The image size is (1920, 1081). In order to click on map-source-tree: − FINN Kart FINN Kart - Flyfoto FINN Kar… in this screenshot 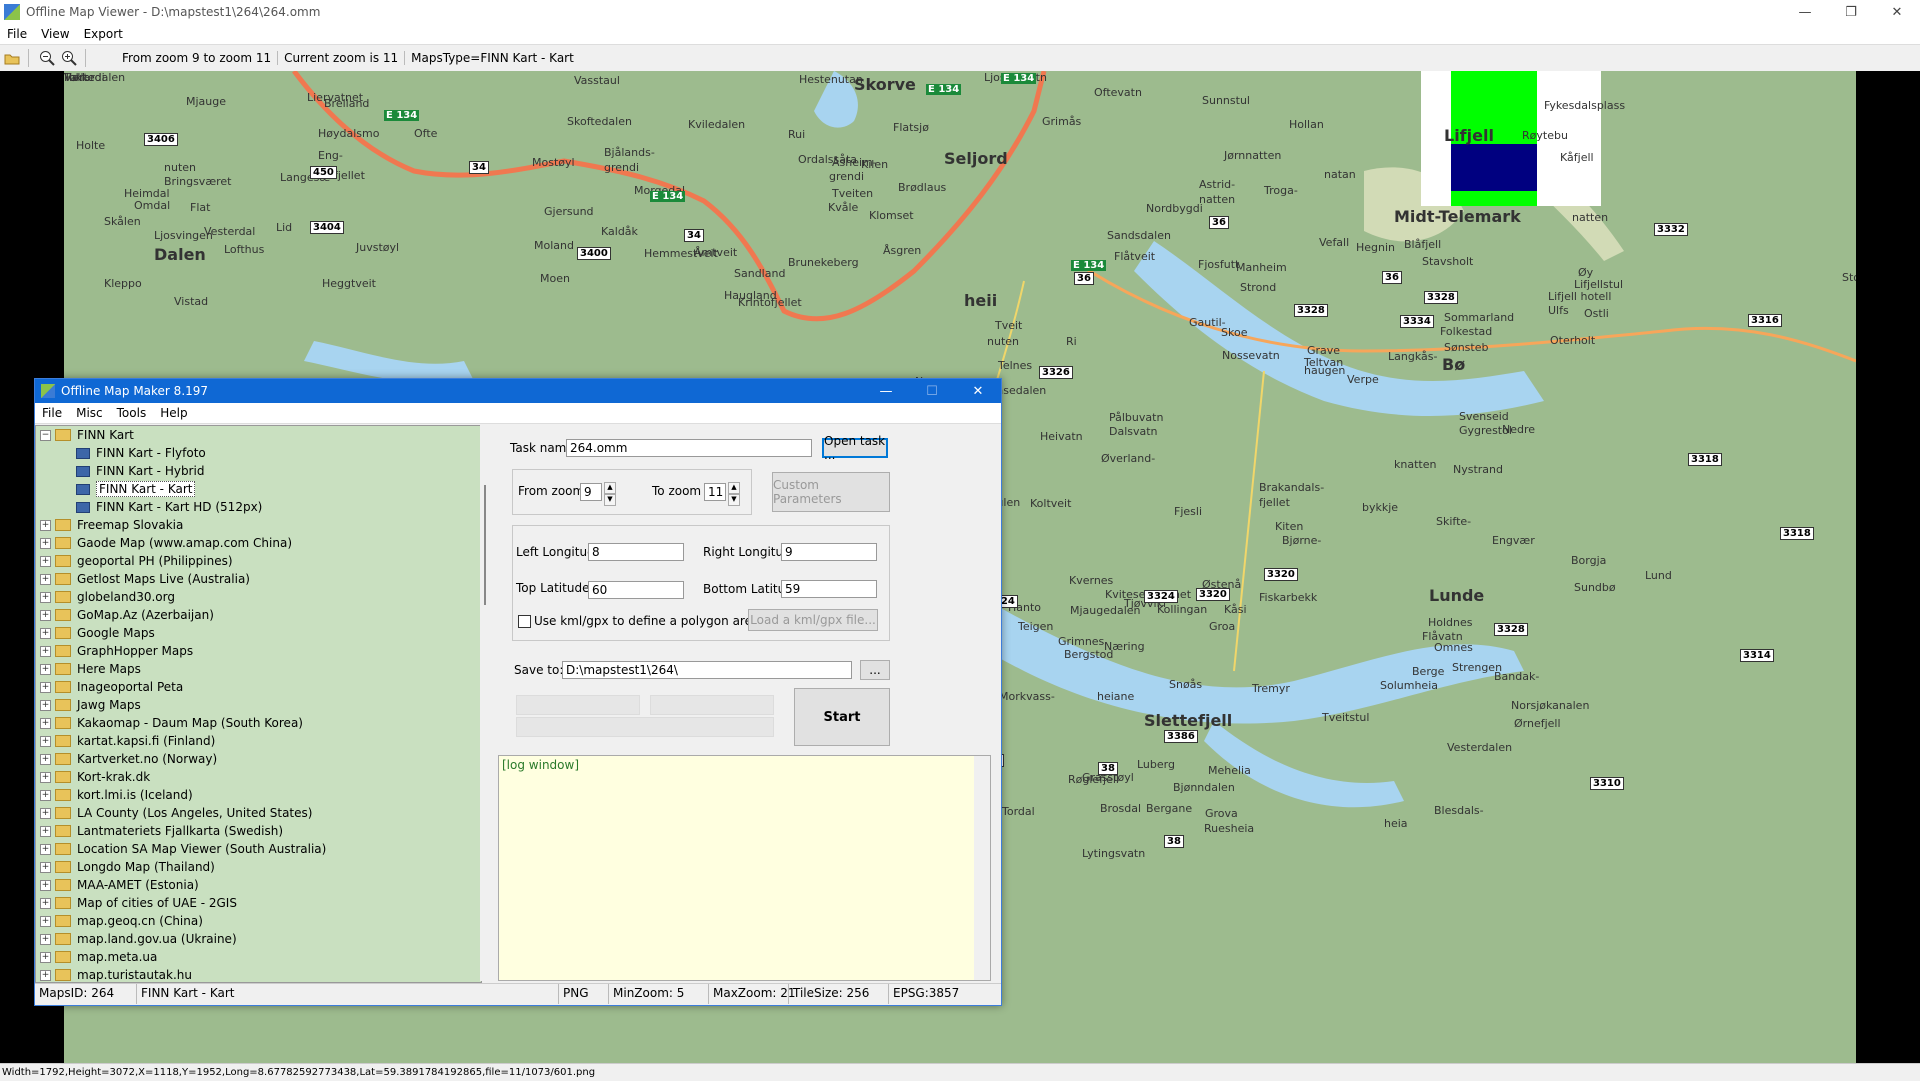, I will do `click(258, 704)`.